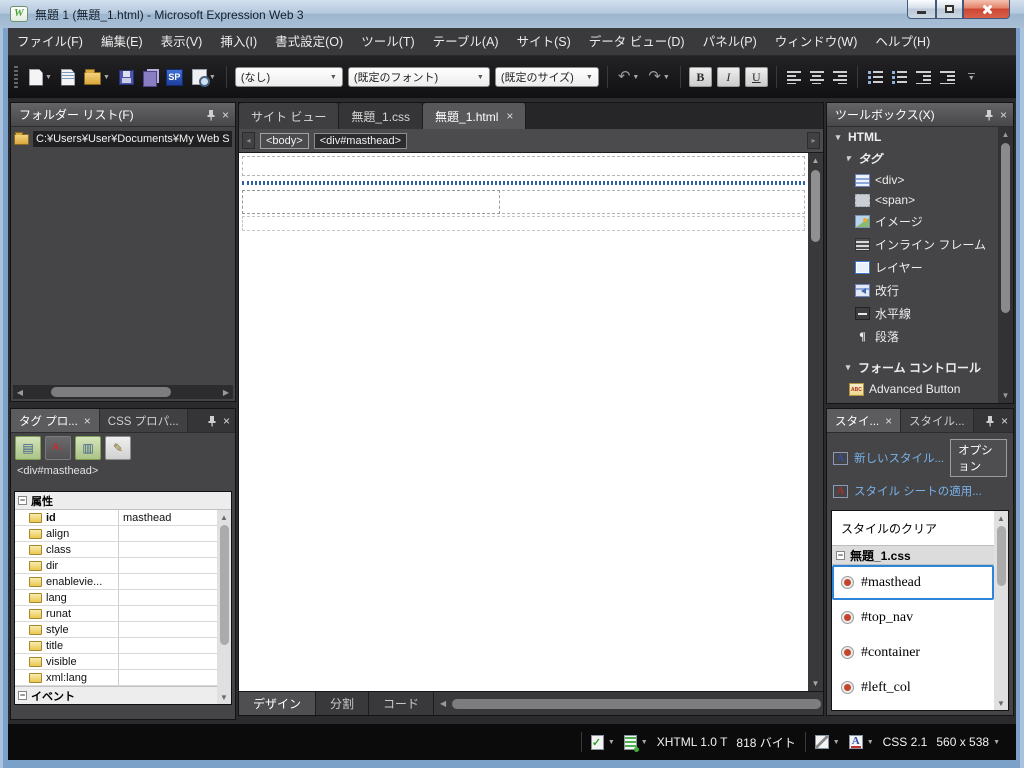  What do you see at coordinates (224, 607) in the screenshot?
I see `attributes-vscrollbar: ▲ ▼` at bounding box center [224, 607].